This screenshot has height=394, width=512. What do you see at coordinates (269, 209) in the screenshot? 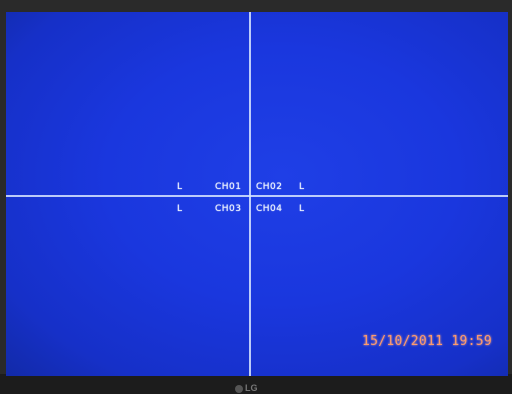
I see `channel-4-label: CH04` at bounding box center [269, 209].